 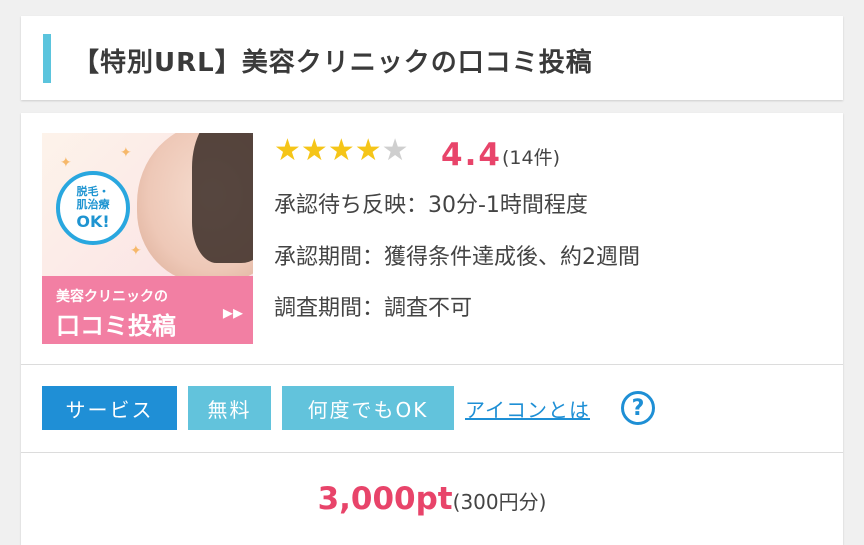 I want to click on double-chevron-right-icon: ▸▸, so click(x=232, y=312).